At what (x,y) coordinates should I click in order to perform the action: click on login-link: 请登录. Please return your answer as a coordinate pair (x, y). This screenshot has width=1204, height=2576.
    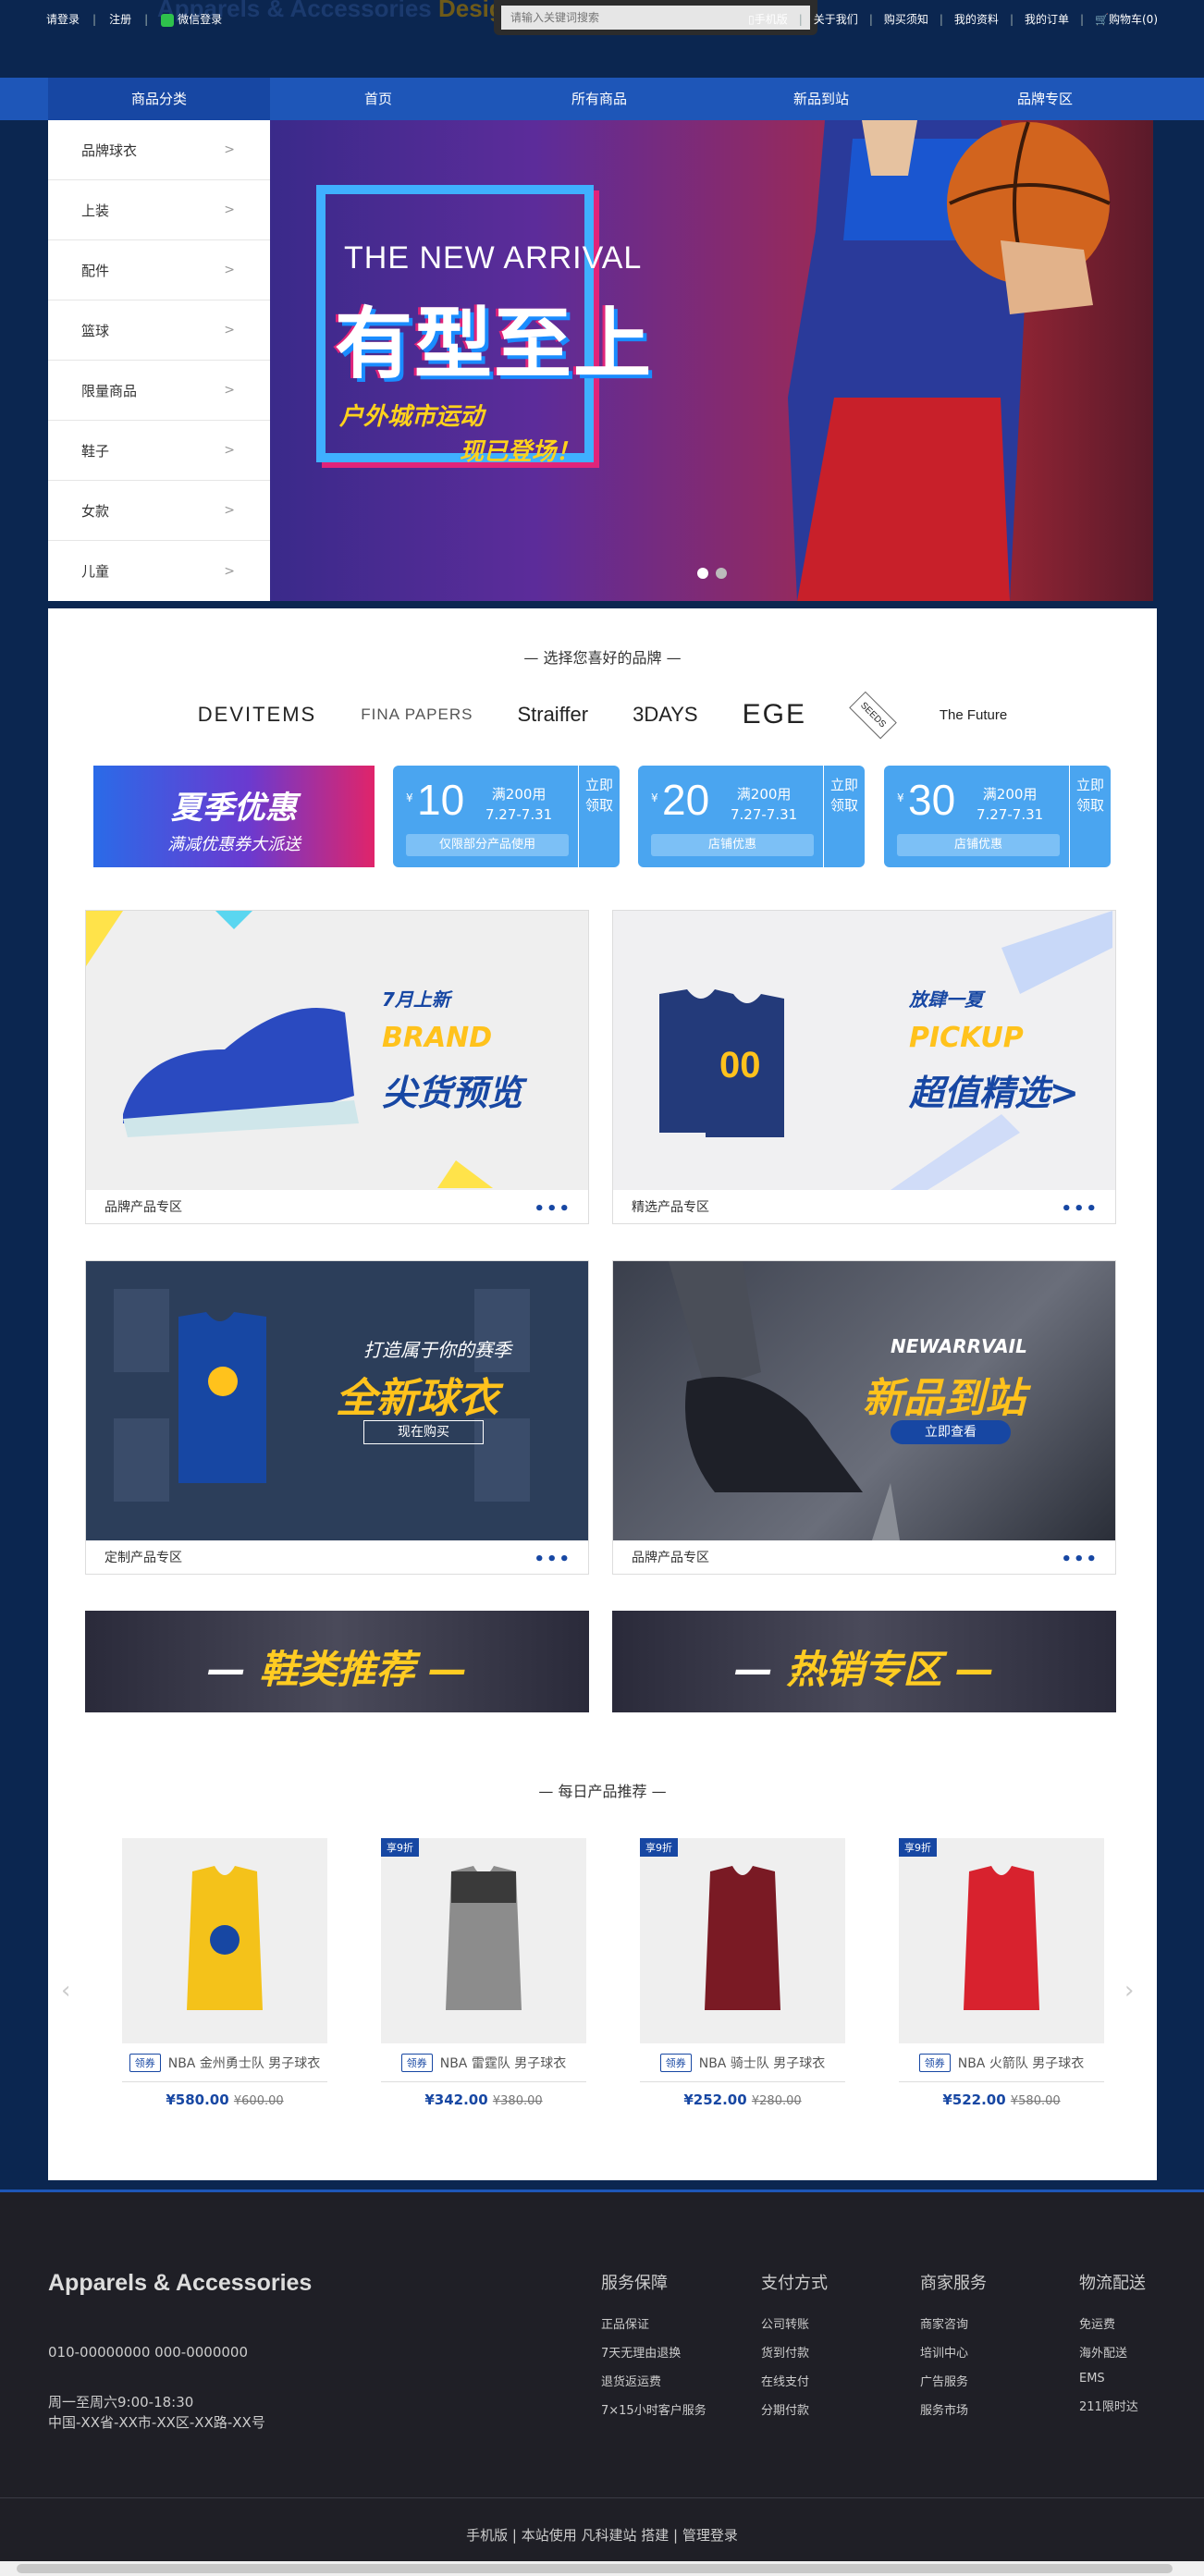
    Looking at the image, I should click on (63, 19).